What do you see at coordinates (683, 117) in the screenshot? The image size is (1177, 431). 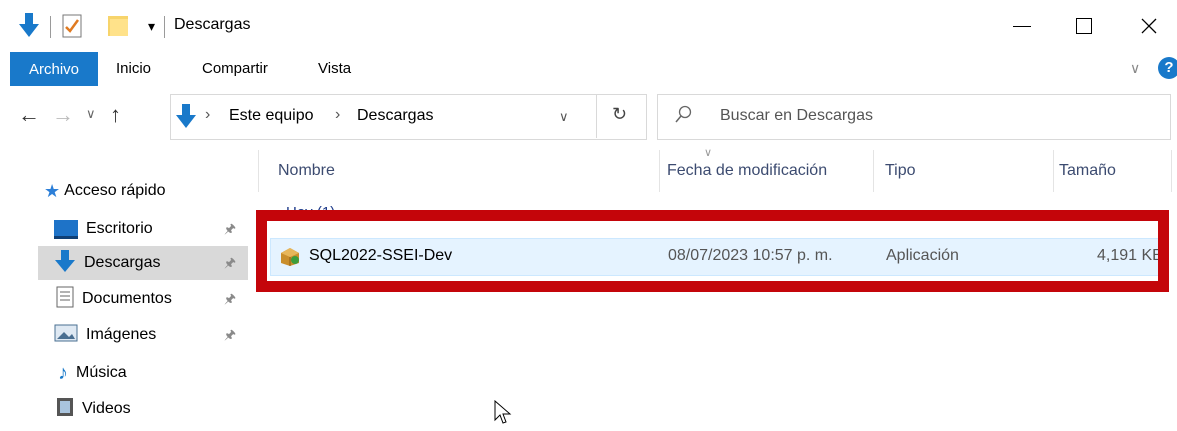 I see `search-icon` at bounding box center [683, 117].